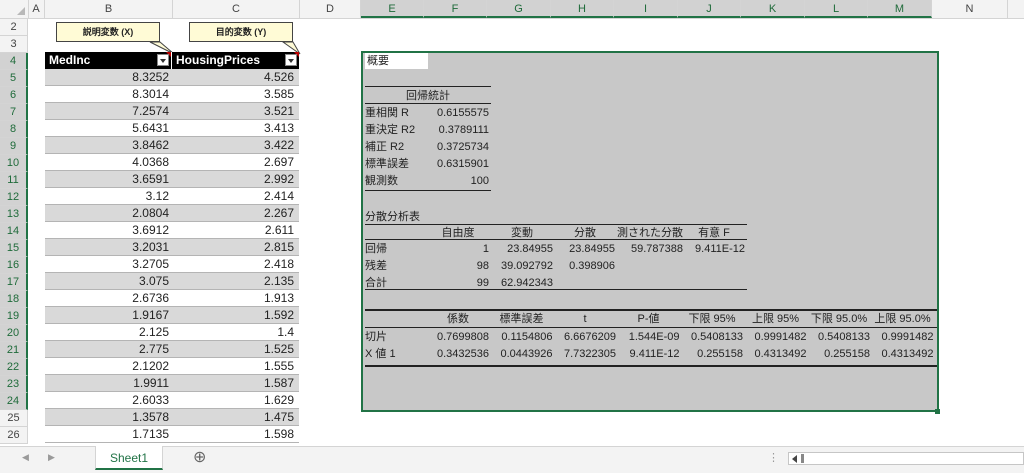 The image size is (1024, 473). What do you see at coordinates (109, 213) in the screenshot?
I see `medinc-cell: 2.0804` at bounding box center [109, 213].